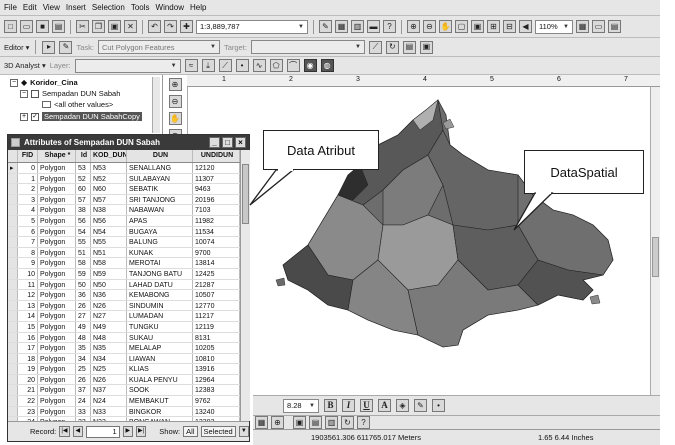 This screenshot has width=675, height=445. Describe the element at coordinates (140, 7) in the screenshot. I see `menu-tools: Tools` at that location.